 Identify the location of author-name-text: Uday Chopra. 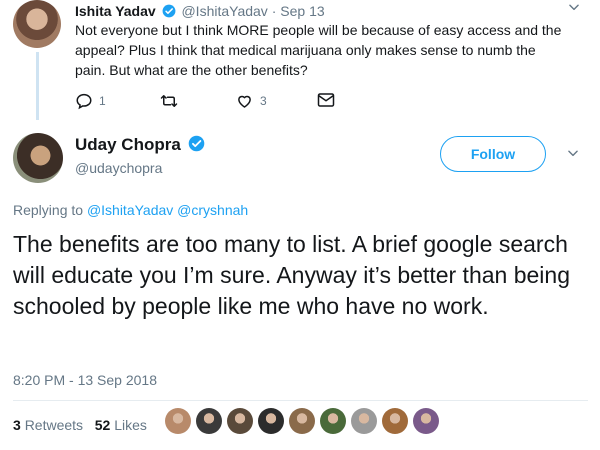
(128, 144).